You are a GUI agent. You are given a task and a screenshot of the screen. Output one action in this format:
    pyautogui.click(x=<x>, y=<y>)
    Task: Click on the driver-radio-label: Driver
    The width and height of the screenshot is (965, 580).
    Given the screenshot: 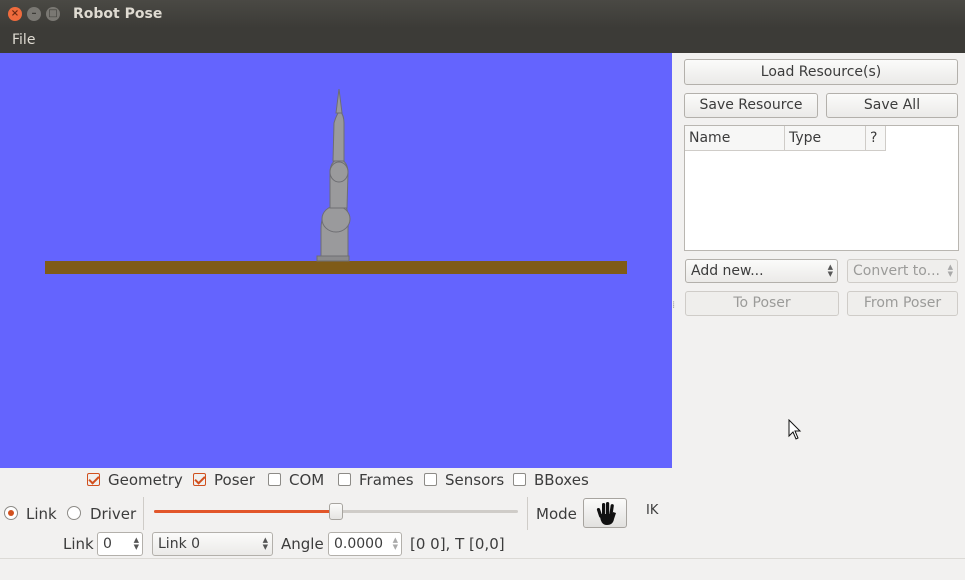 What is the action you would take?
    pyautogui.click(x=113, y=514)
    